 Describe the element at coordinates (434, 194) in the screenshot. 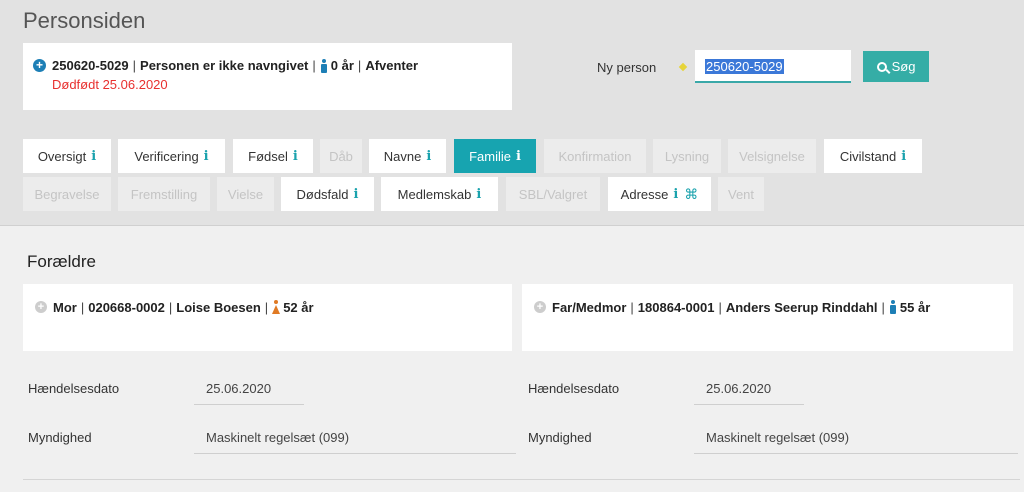

I see `tab-label: Medlemskab` at that location.